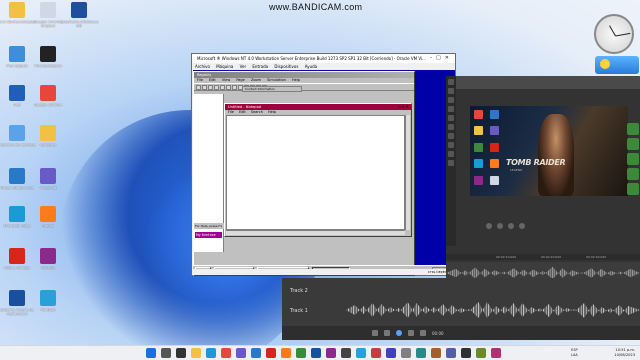  Describe the element at coordinates (202, 66) in the screenshot. I see `vm-menu-archivo: Archivo` at that location.